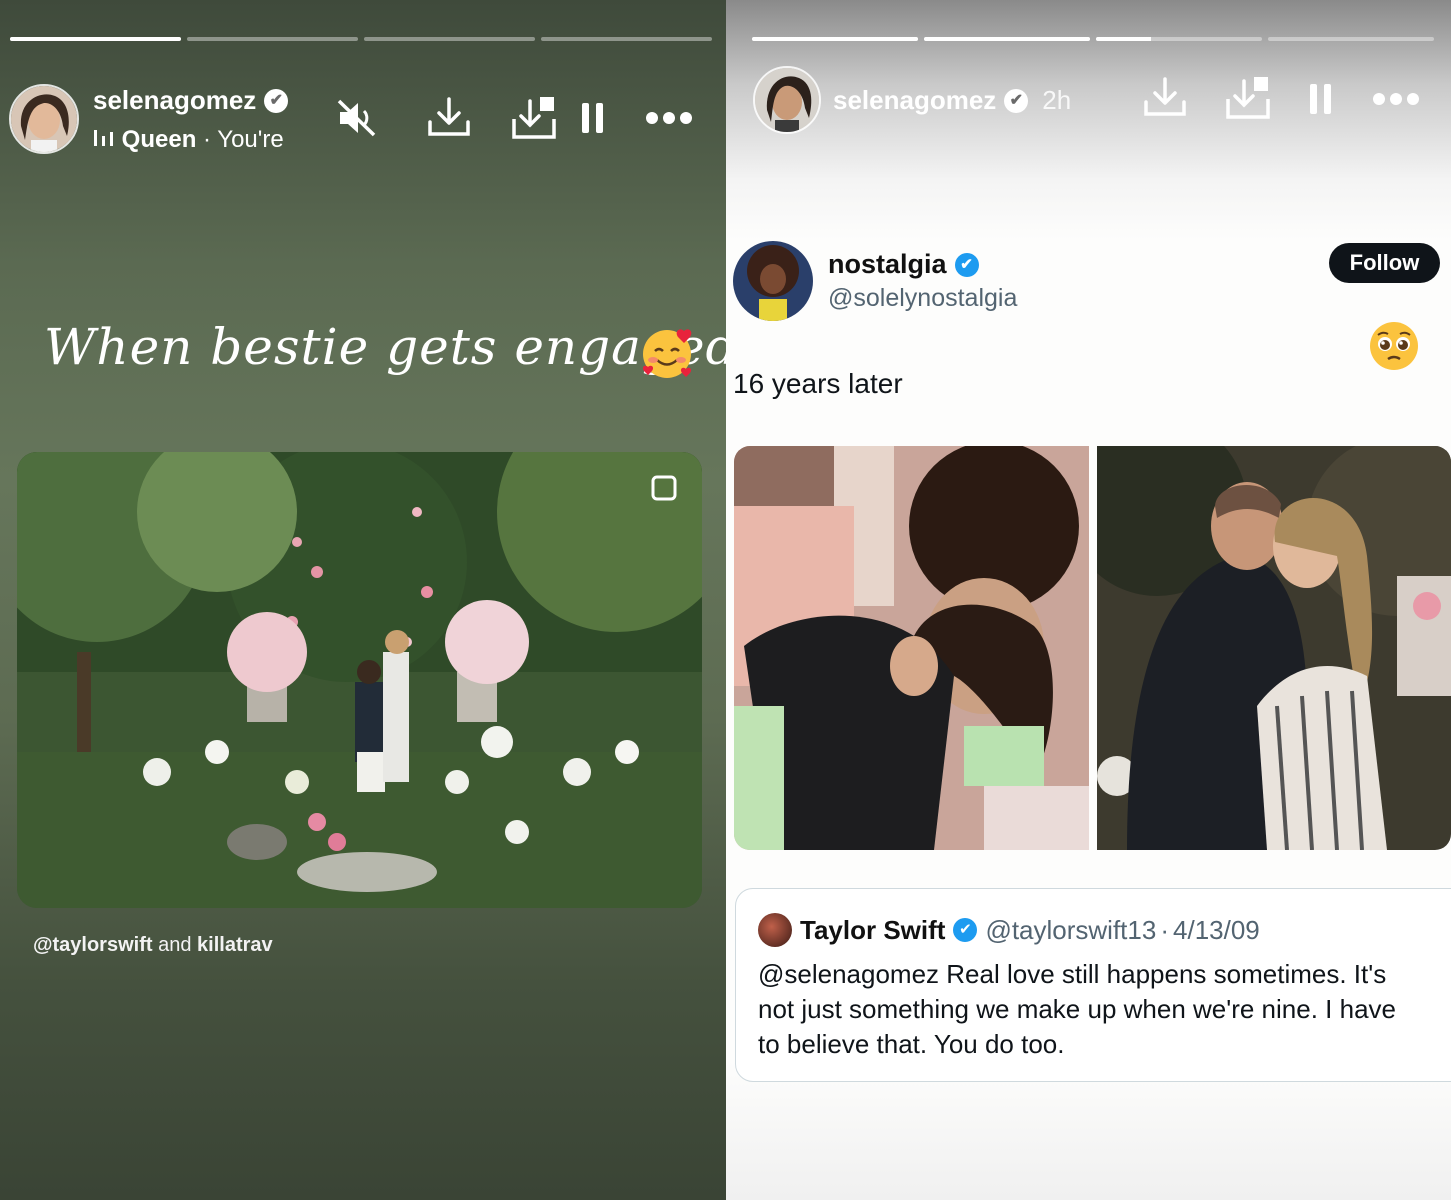 This screenshot has height=1200, width=1451. What do you see at coordinates (872, 930) in the screenshot?
I see `quoted-author-name: Taylor Swift` at bounding box center [872, 930].